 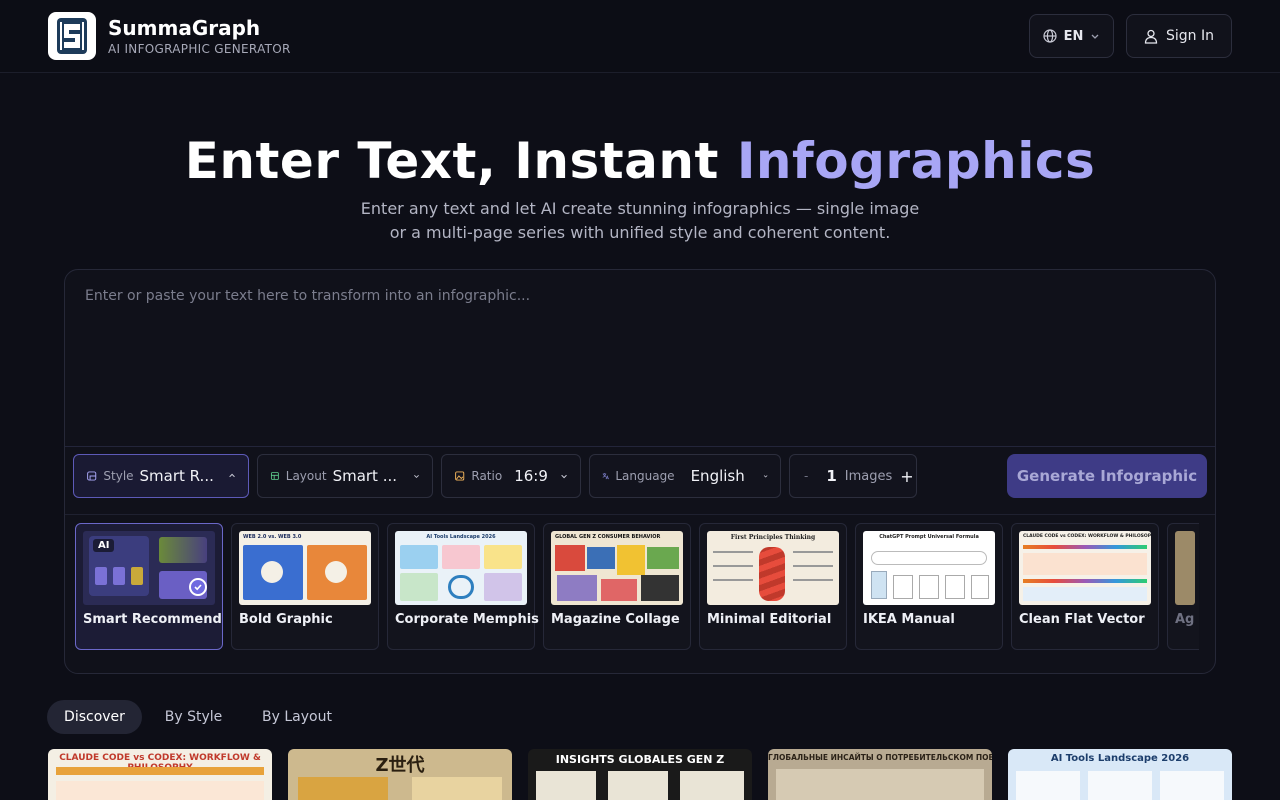 What do you see at coordinates (1107, 476) in the screenshot?
I see `generate-button: Generate Infographic` at bounding box center [1107, 476].